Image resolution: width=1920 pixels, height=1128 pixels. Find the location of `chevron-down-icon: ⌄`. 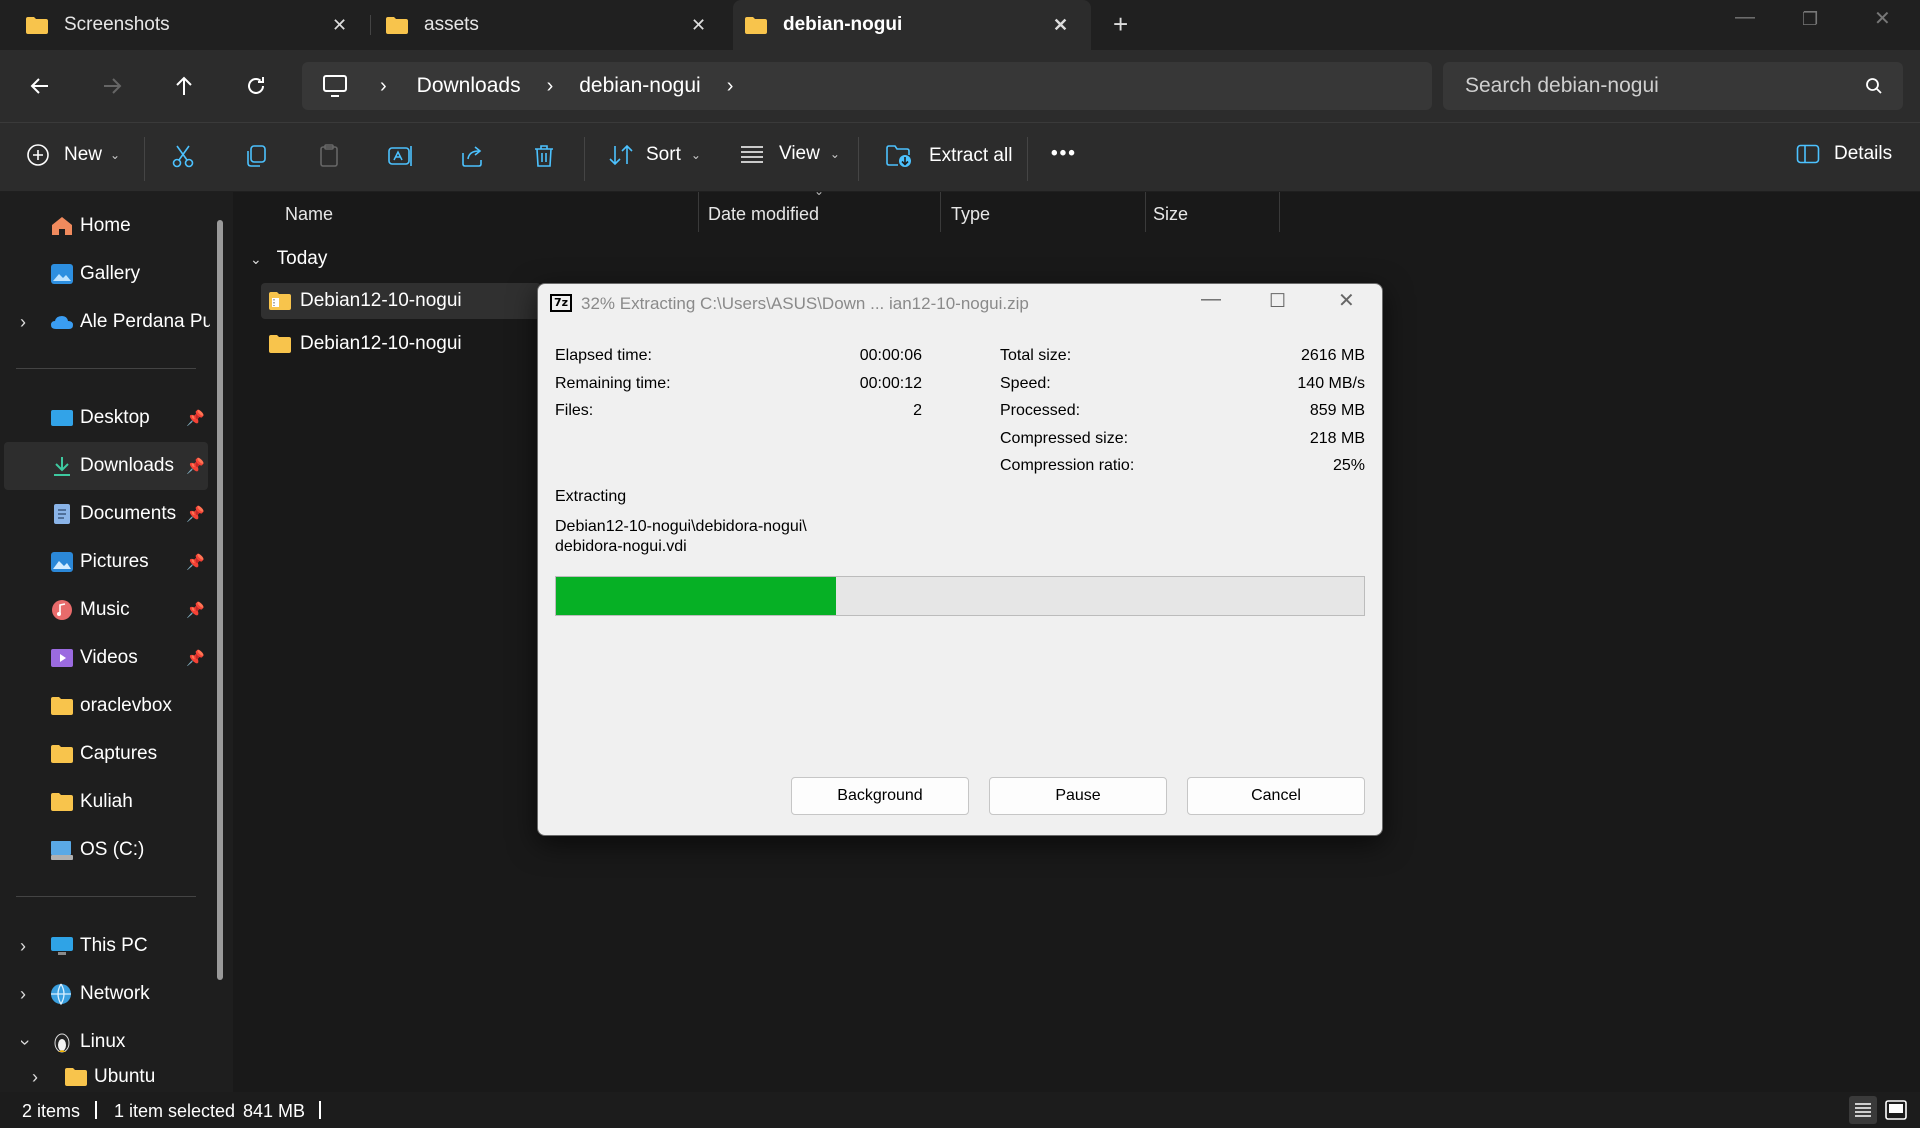

chevron-down-icon: ⌄ is located at coordinates (695, 155).